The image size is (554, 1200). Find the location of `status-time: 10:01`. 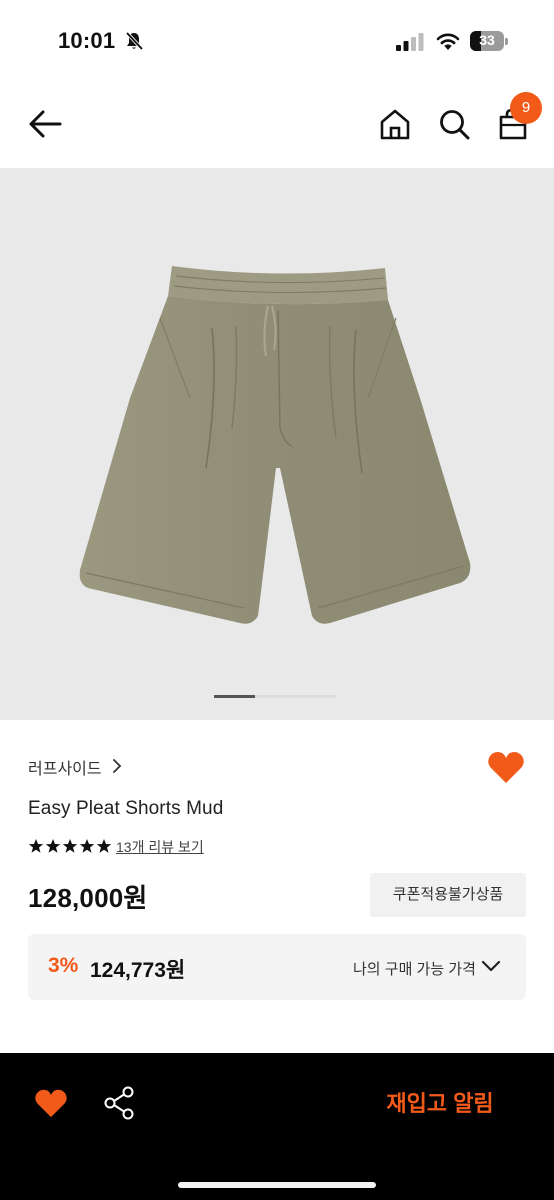

status-time: 10:01 is located at coordinates (87, 40).